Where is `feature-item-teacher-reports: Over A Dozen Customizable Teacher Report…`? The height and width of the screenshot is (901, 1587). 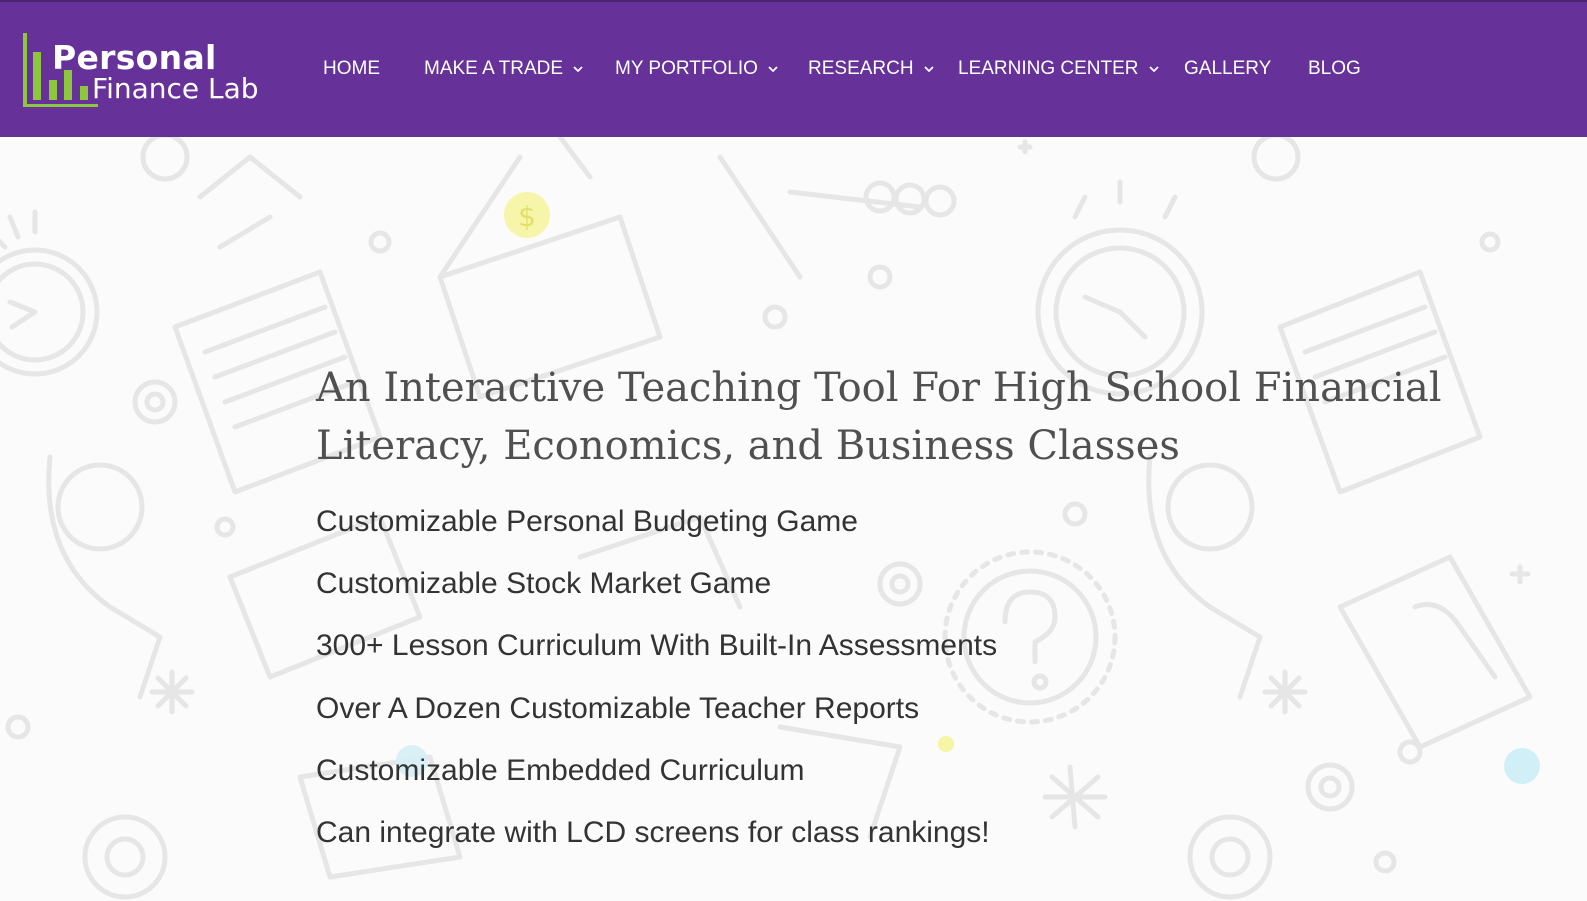
feature-item-teacher-reports: Over A Dozen Customizable Teacher Report… is located at coordinates (618, 708).